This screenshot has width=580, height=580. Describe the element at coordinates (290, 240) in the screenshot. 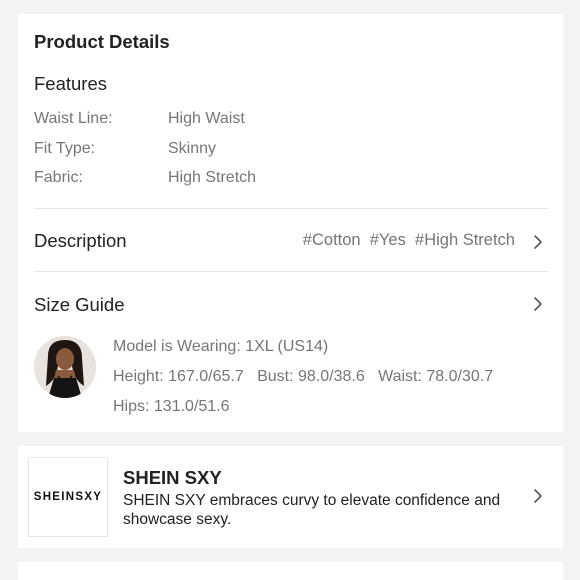

I see `description-row: Description #Cotton #Yes #High Stretch` at that location.